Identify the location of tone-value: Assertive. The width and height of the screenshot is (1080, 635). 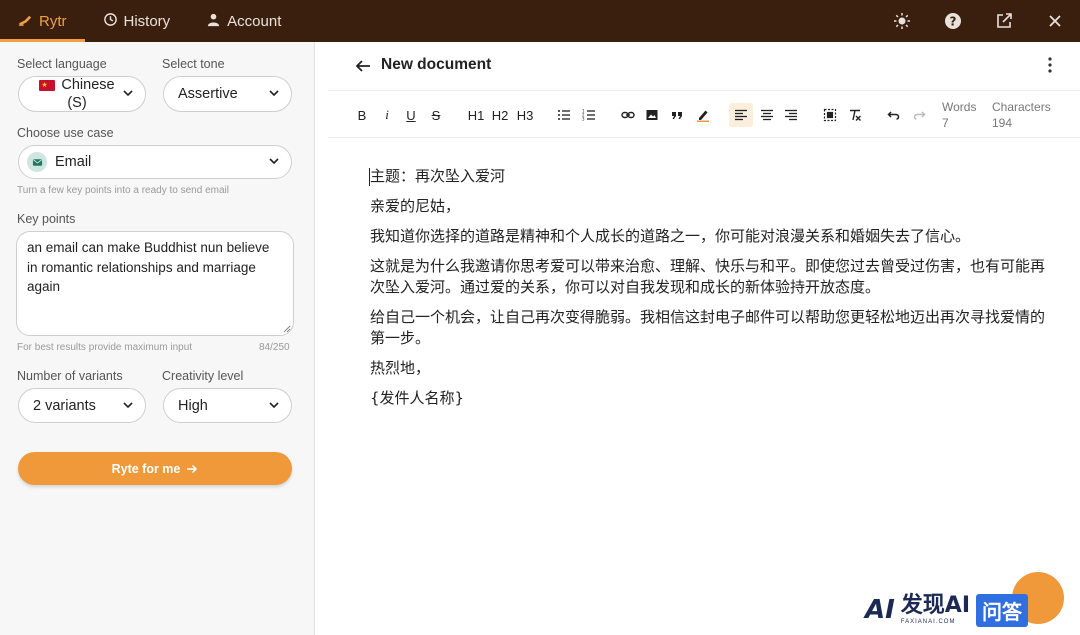
(208, 94).